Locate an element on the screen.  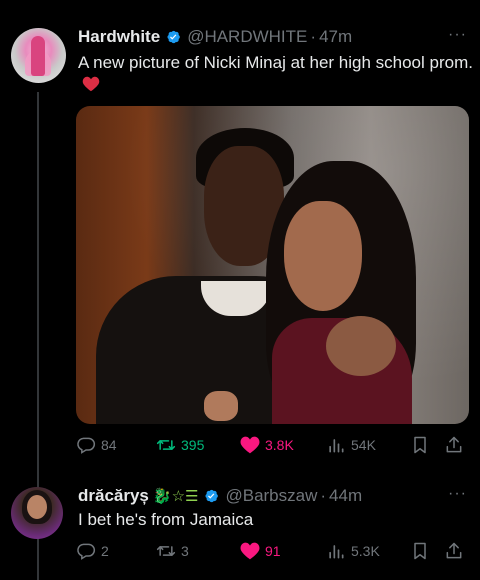
tweet-header: Hardwhite @HARDWHITE · 47m is located at coordinates (215, 37).